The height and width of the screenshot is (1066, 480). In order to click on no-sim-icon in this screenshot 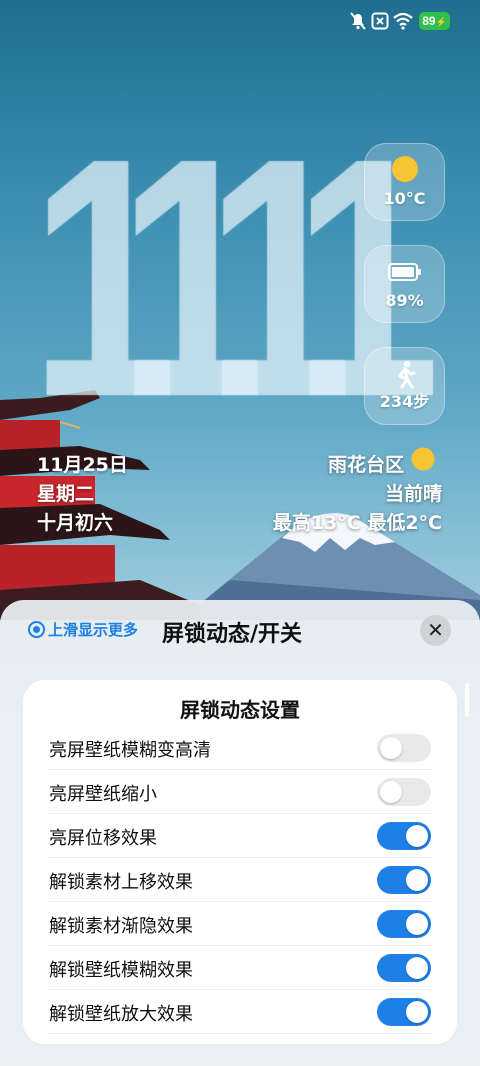, I will do `click(380, 21)`.